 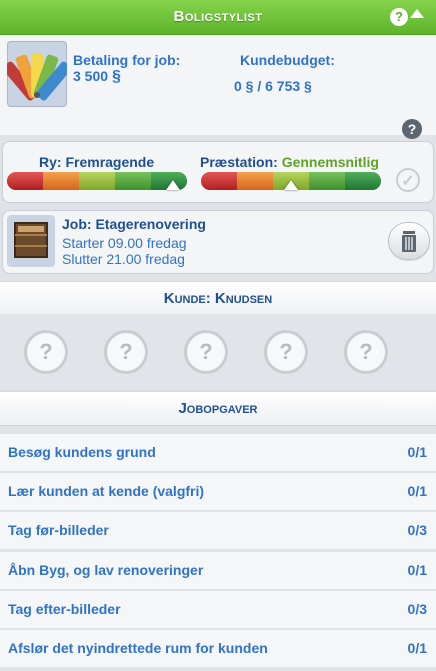 What do you see at coordinates (97, 181) in the screenshot?
I see `reputation-meter` at bounding box center [97, 181].